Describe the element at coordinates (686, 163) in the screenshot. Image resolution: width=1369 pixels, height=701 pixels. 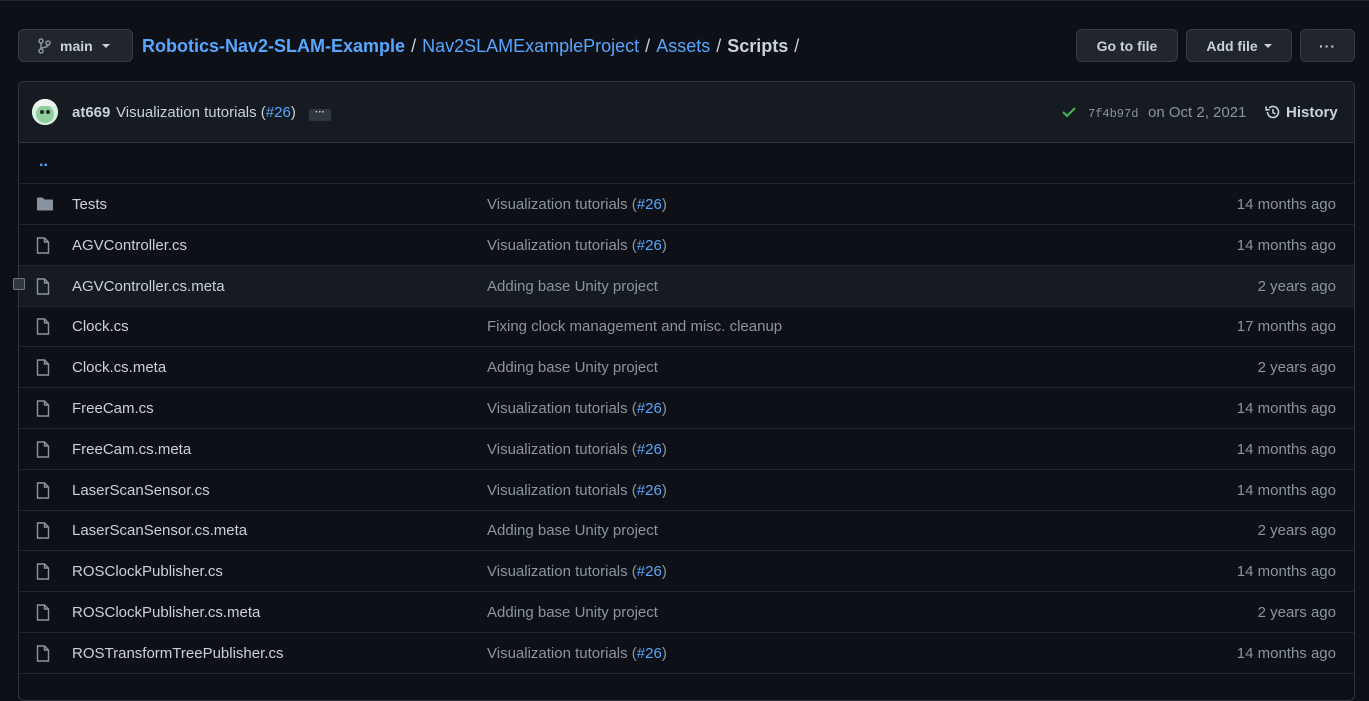
I see `parent-directory-row: ..` at that location.